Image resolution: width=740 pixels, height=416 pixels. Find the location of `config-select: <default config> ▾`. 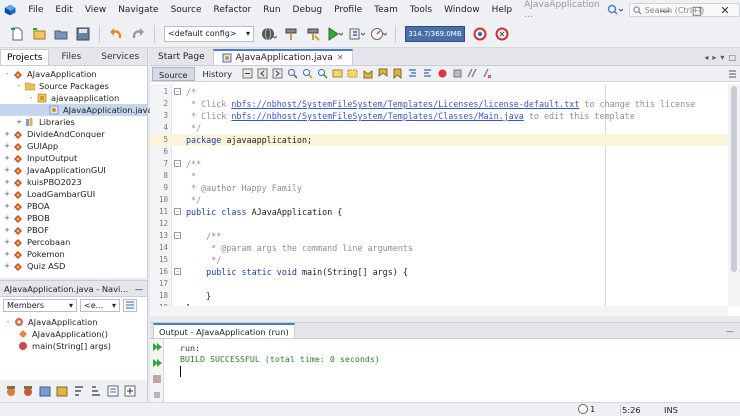

config-select: <default config> ▾ is located at coordinates (209, 33).